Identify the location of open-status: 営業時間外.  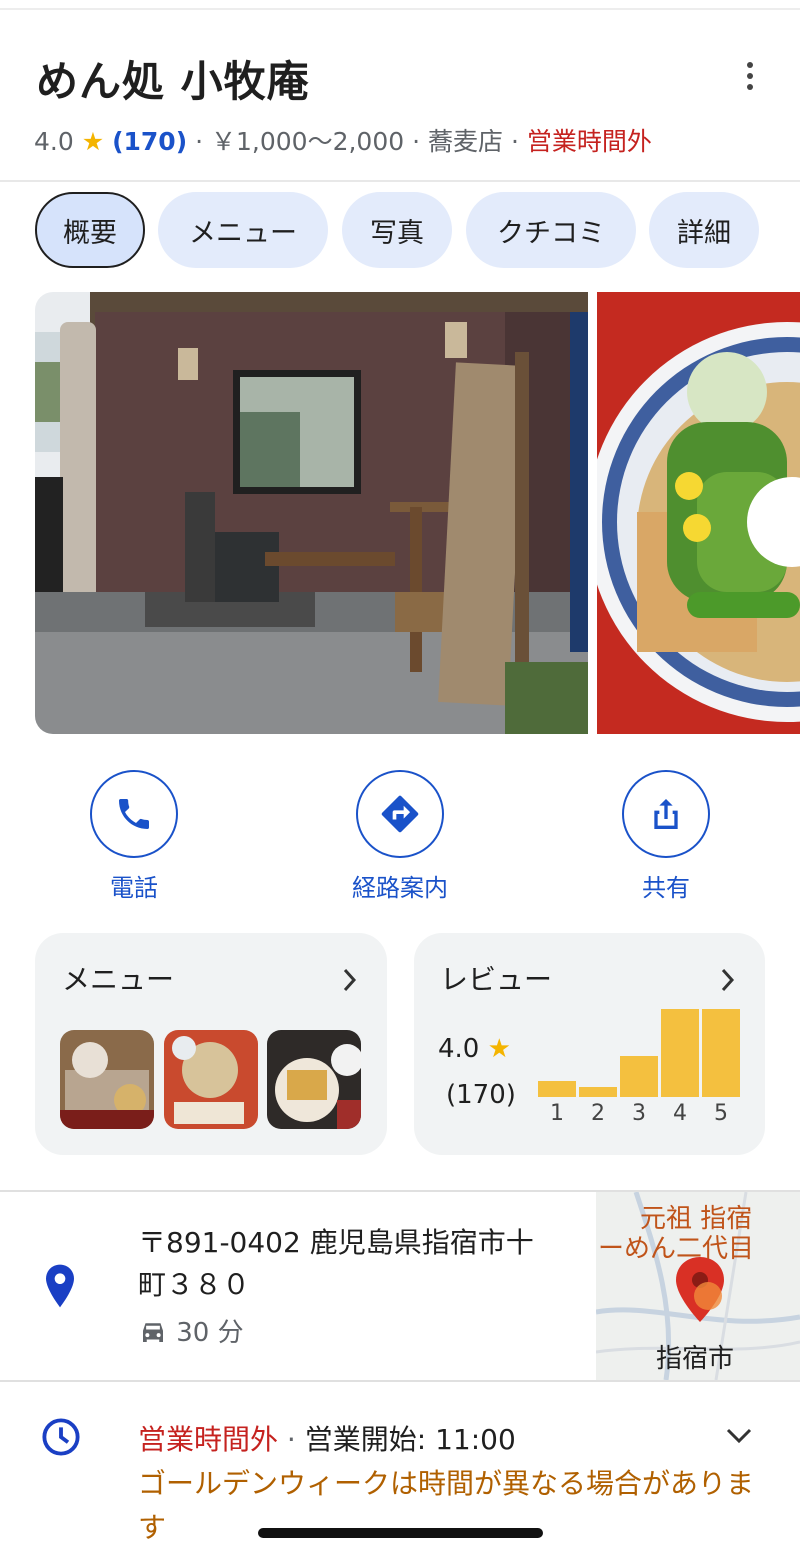
(589, 141).